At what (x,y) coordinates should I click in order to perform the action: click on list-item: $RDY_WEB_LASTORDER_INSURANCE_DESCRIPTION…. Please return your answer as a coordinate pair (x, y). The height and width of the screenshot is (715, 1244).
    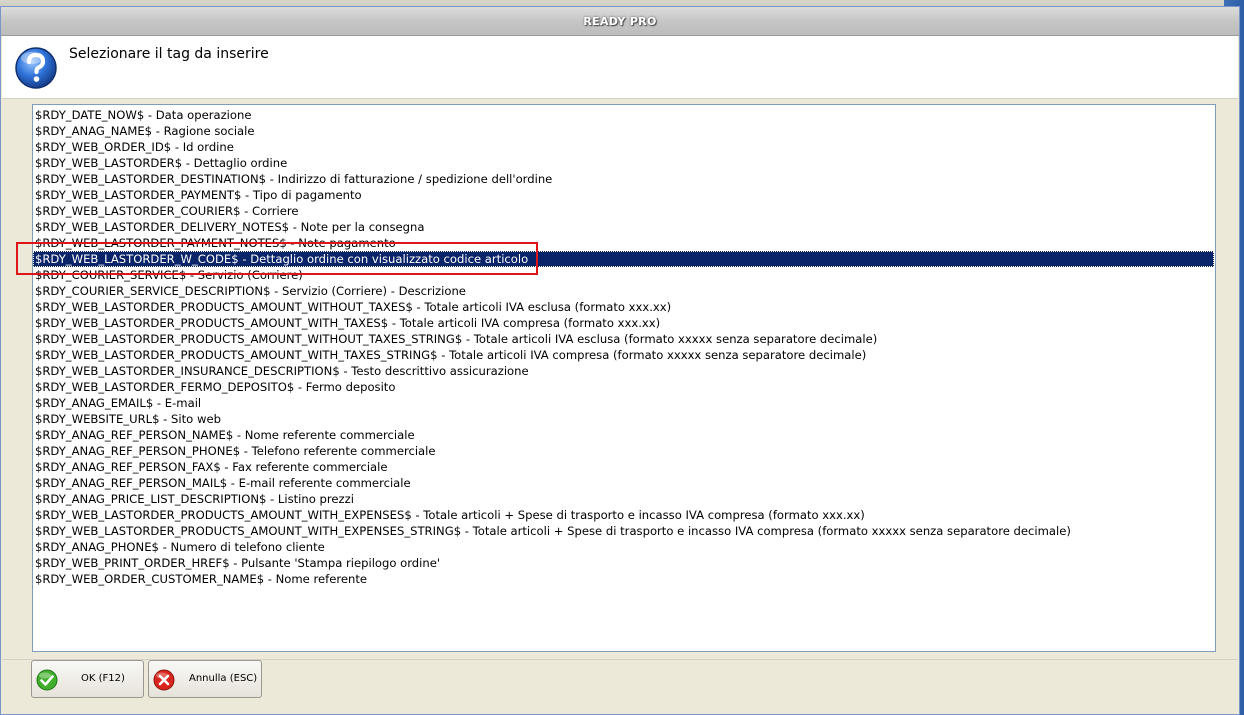
    Looking at the image, I should click on (624, 371).